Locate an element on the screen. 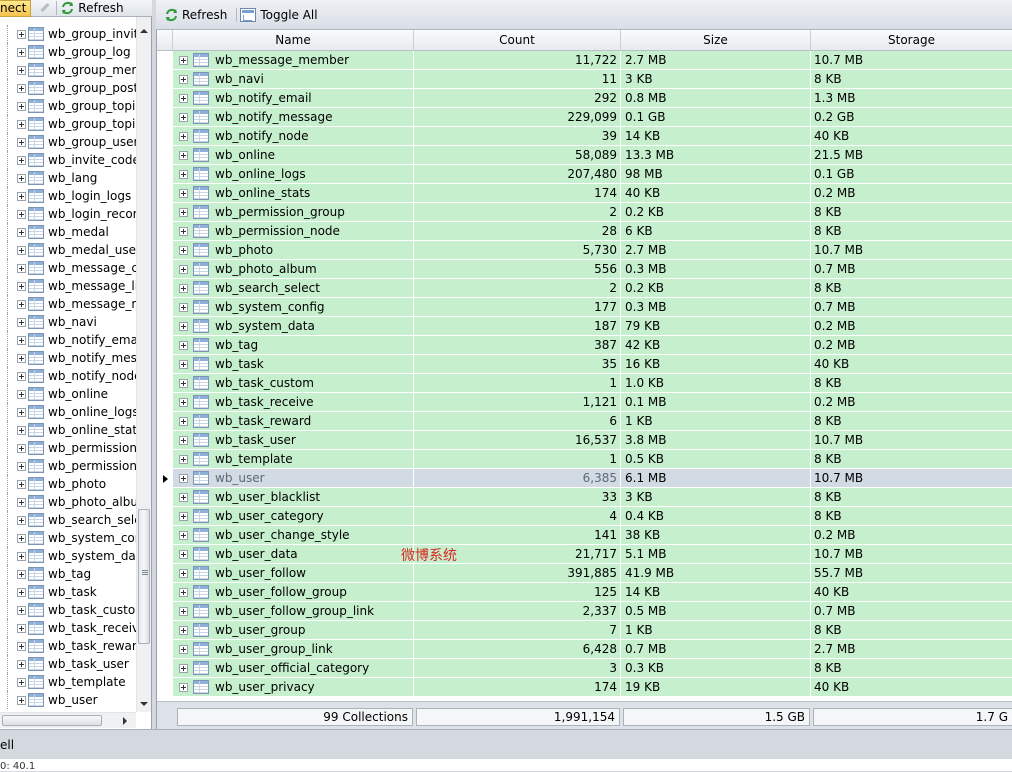 This screenshot has height=772, width=1012. tree-horizontal-scrollbar is located at coordinates (68, 720).